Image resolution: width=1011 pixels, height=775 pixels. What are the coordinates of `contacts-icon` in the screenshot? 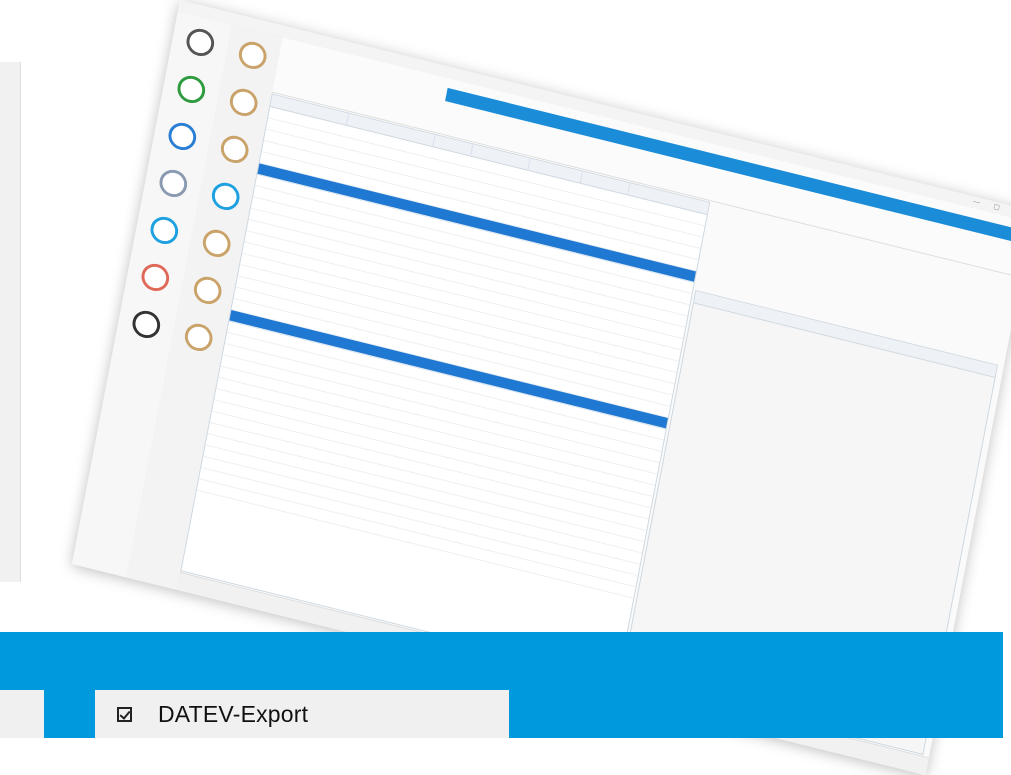 It's located at (191, 89).